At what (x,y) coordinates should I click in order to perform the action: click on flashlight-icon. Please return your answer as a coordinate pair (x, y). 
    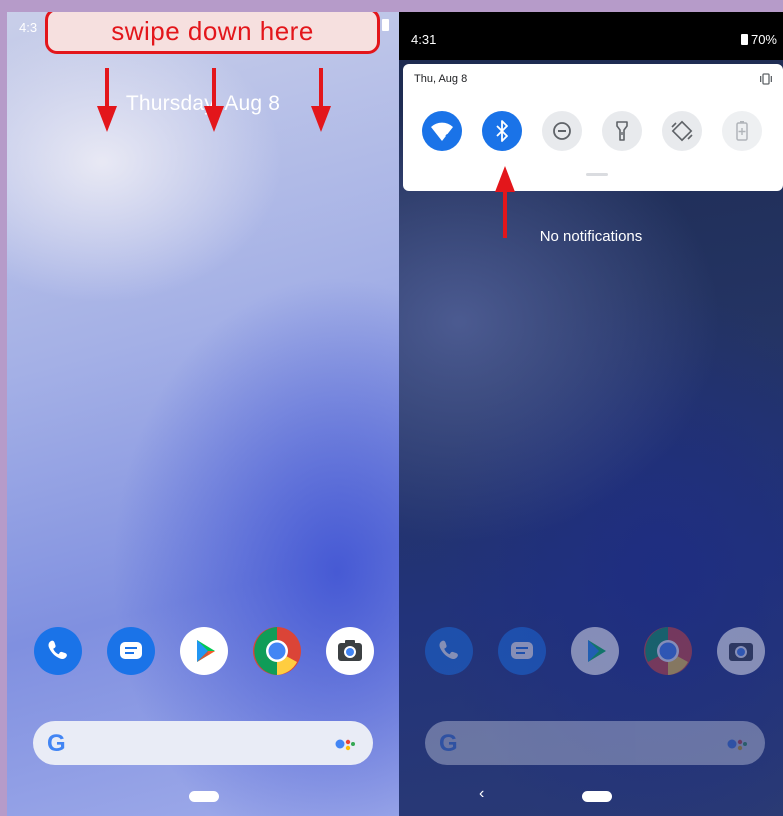
    Looking at the image, I should click on (622, 131).